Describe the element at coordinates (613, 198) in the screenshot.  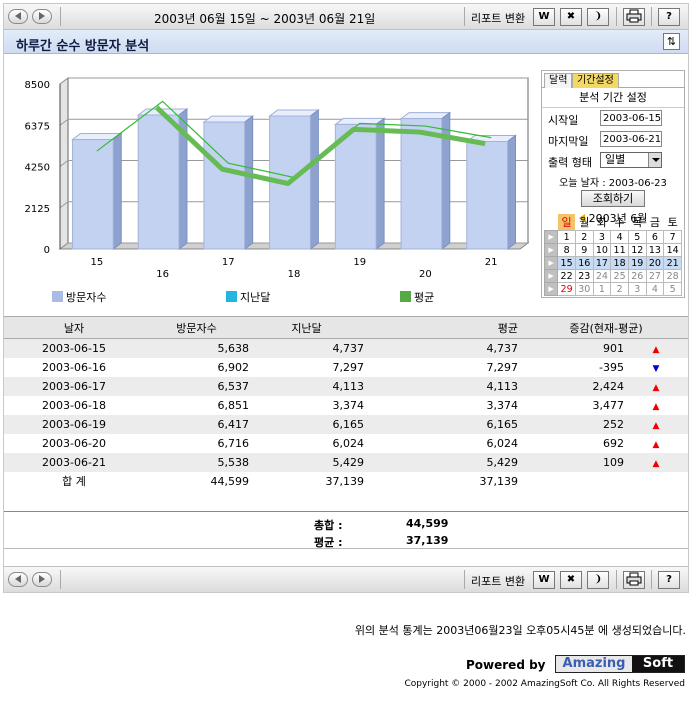
I see `lookup-button: 조회하기` at that location.